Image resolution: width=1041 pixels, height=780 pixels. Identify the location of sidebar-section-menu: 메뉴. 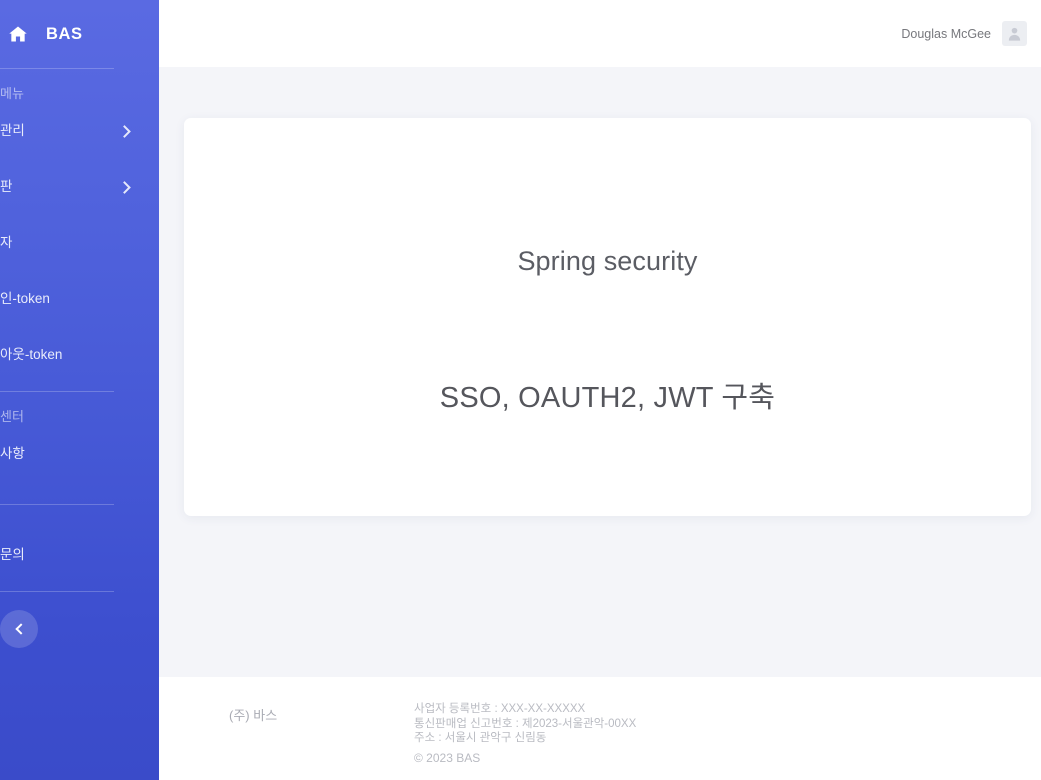
(12, 93).